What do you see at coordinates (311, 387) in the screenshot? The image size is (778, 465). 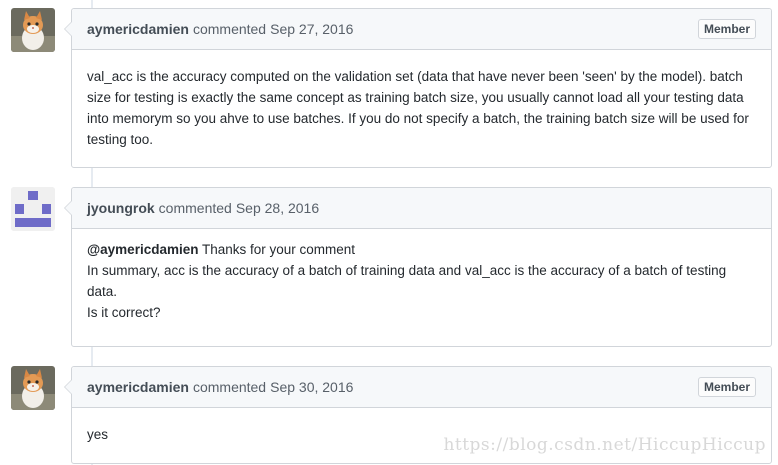 I see `comment-timestamp: Sep 30, 2016` at bounding box center [311, 387].